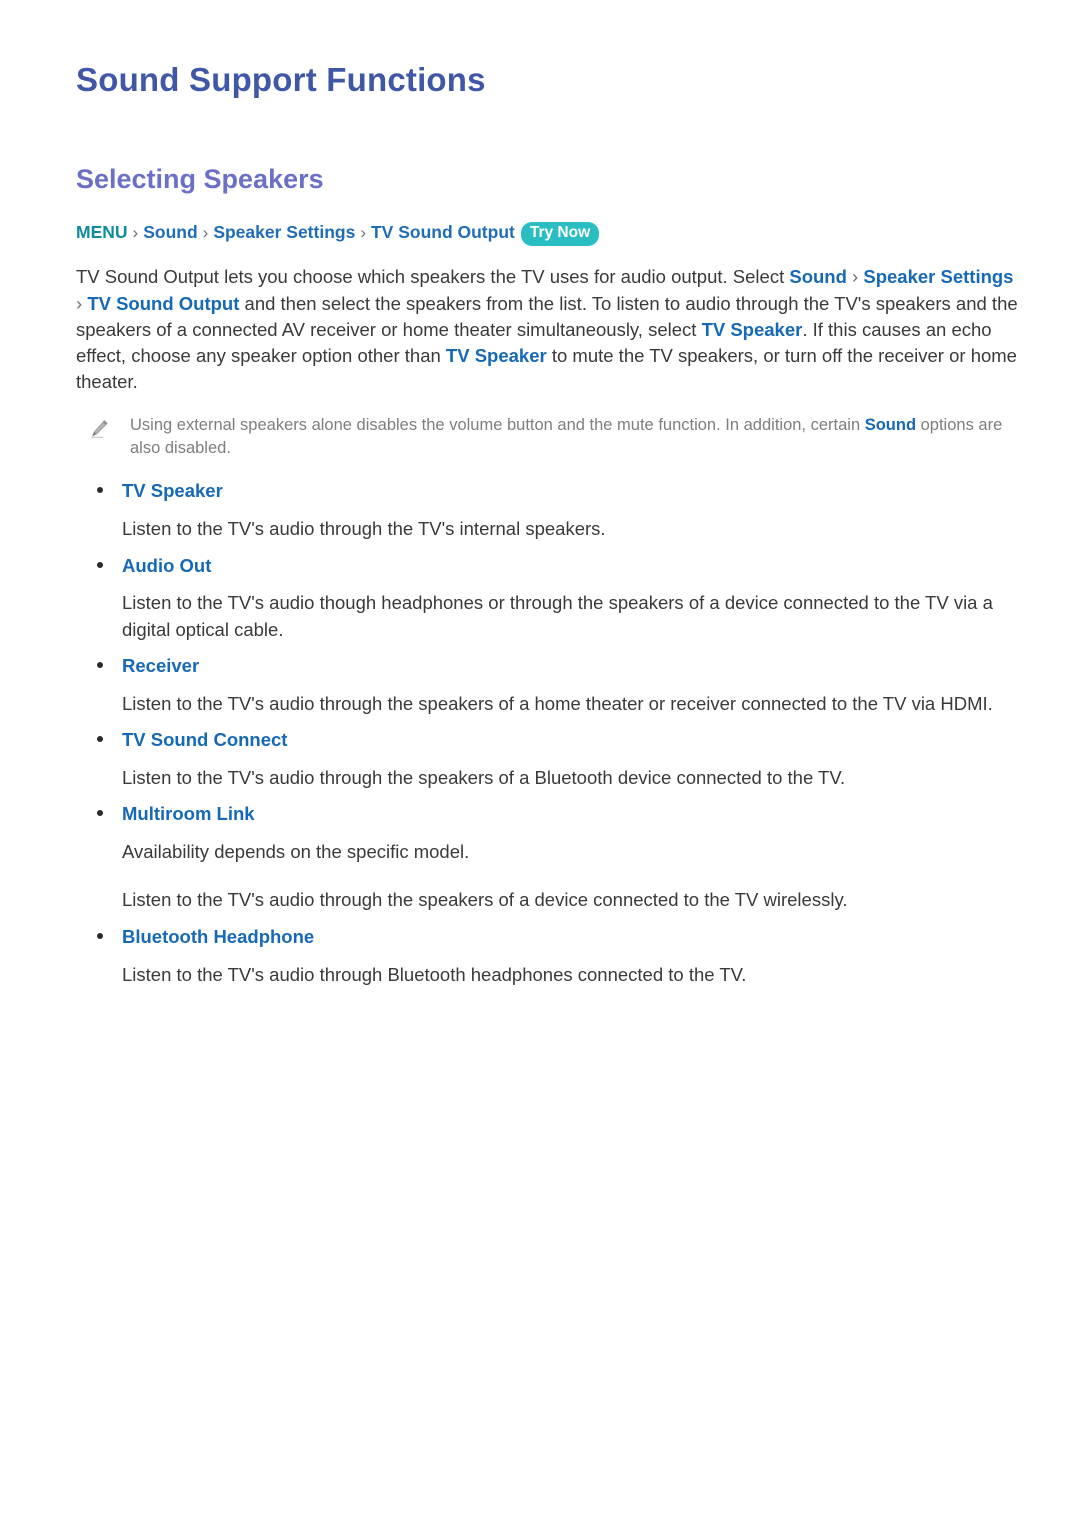 Image resolution: width=1080 pixels, height=1527 pixels. Describe the element at coordinates (548, 937) in the screenshot. I see `option-header-bluetooth-headphone: Bluetooth Headphone` at that location.